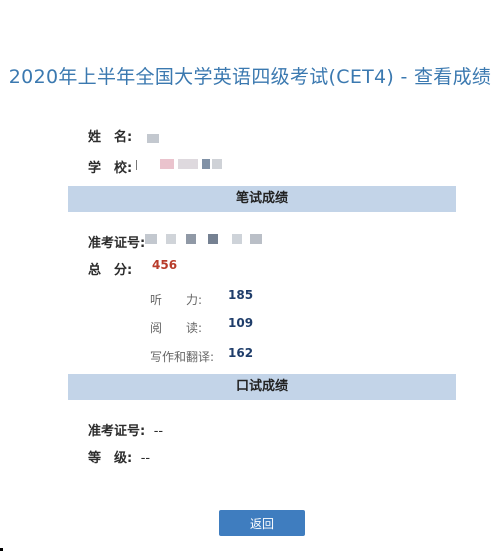 The image size is (500, 560). What do you see at coordinates (110, 458) in the screenshot?
I see `oral-grade-label-text: 等 级:` at bounding box center [110, 458].